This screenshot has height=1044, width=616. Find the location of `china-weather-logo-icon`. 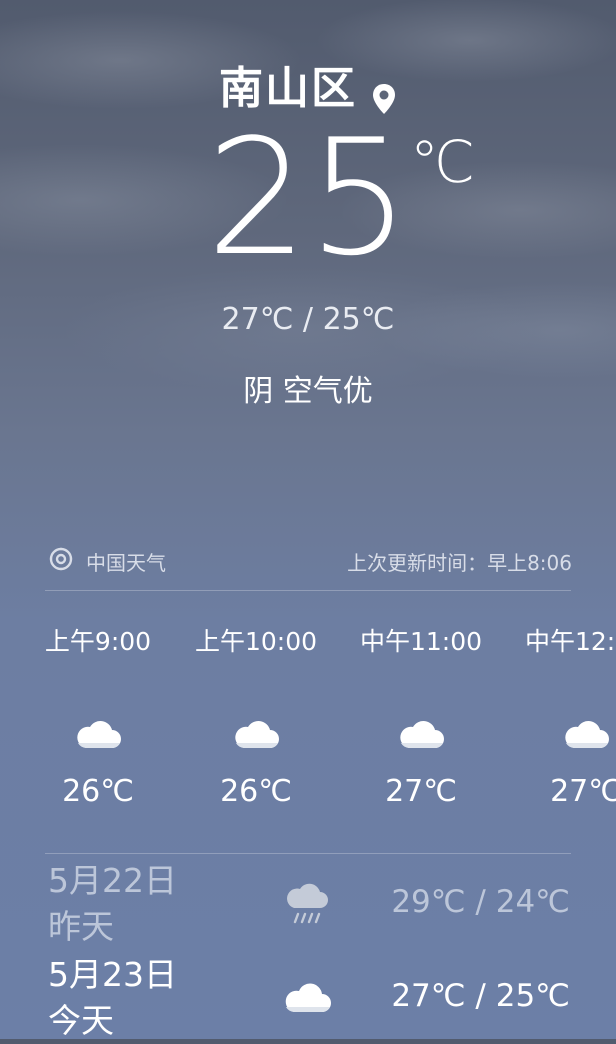

china-weather-logo-icon is located at coordinates (61, 559).